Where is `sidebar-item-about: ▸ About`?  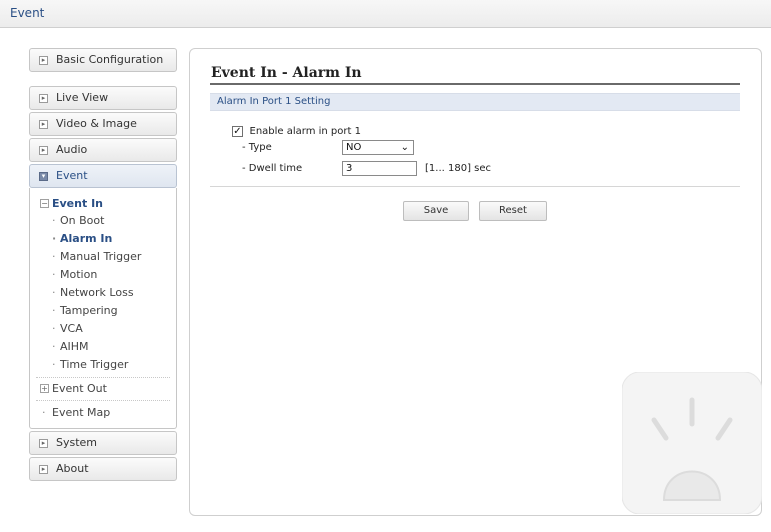 sidebar-item-about: ▸ About is located at coordinates (103, 469).